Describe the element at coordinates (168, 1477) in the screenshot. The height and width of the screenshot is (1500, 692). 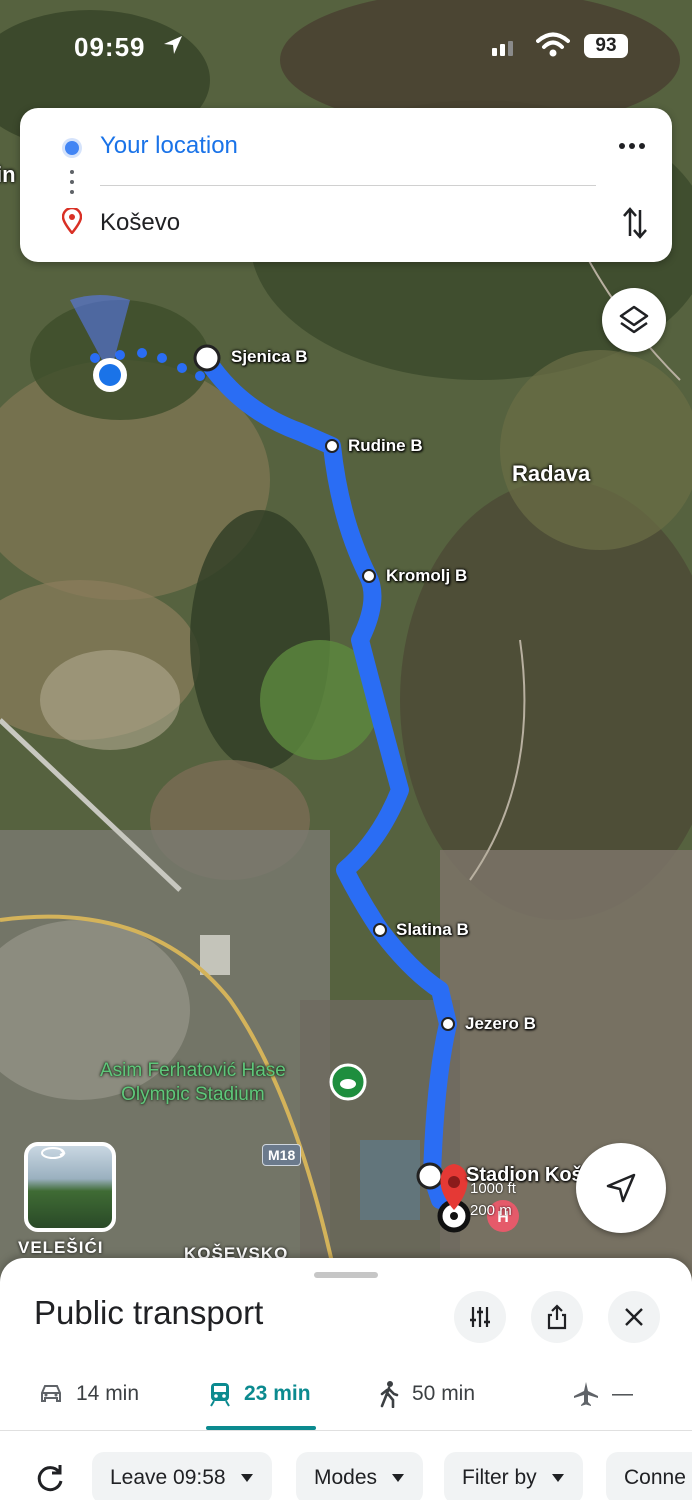
I see `leave-time-label: Leave 09:58` at that location.